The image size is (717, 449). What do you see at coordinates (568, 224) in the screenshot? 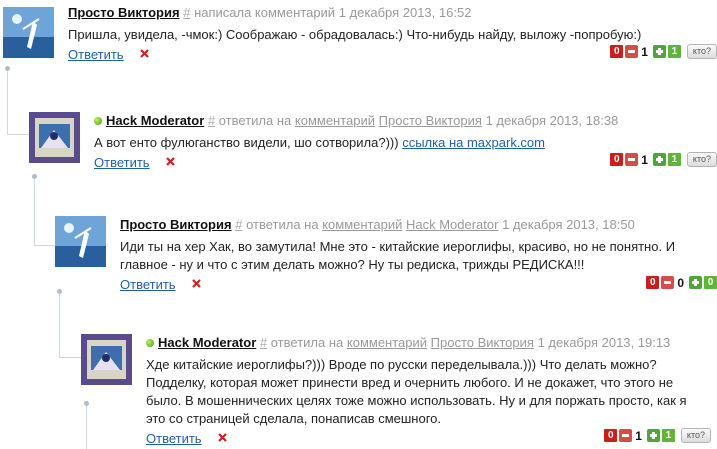
I see `comment-date: 1 декабря 2013, 18:50` at bounding box center [568, 224].